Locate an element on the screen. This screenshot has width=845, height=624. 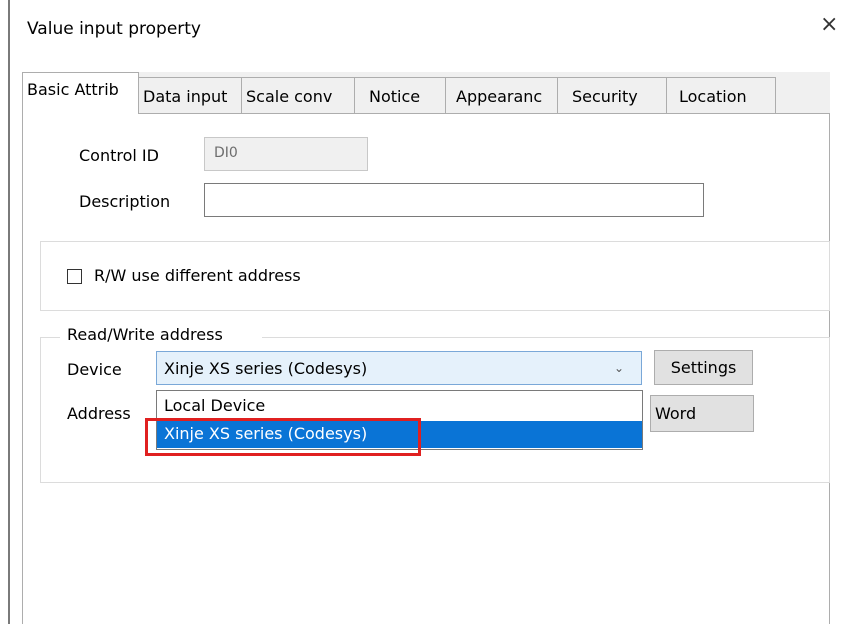
tab-scale-conversion: Scale conv is located at coordinates (298, 95).